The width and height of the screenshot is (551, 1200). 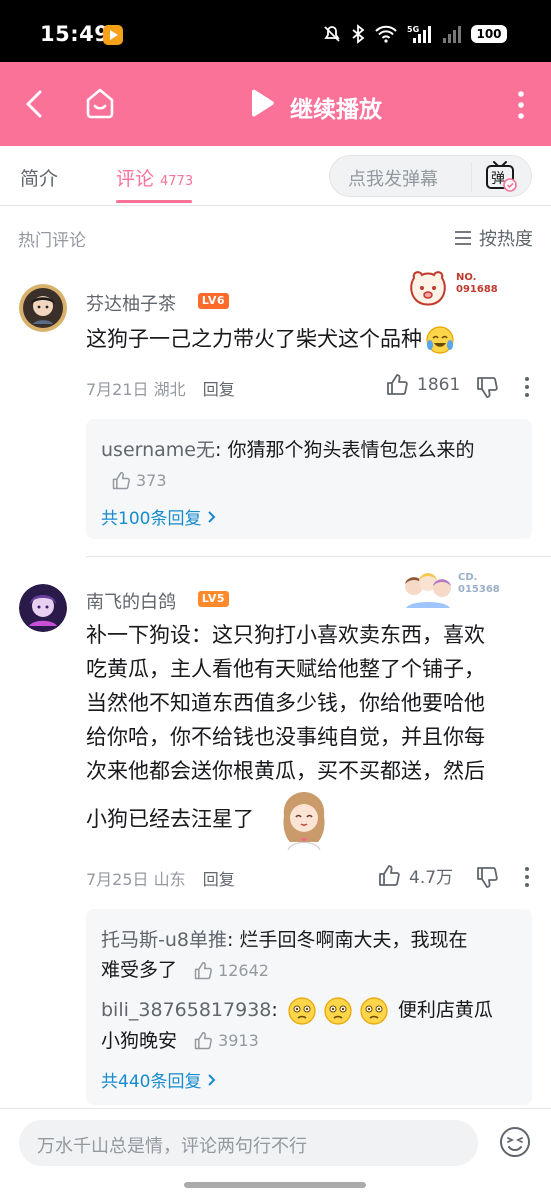 What do you see at coordinates (75, 34) in the screenshot?
I see `status-time: 15:49` at bounding box center [75, 34].